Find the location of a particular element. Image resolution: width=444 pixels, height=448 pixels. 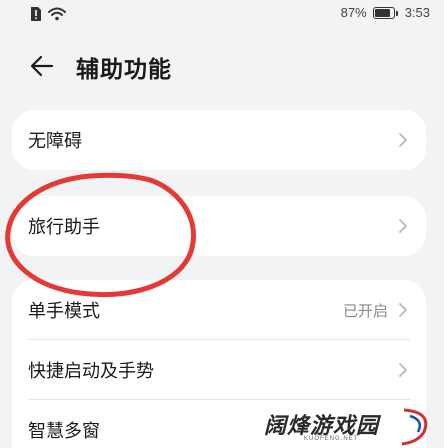

card-travel-assistant: 旅行助手 is located at coordinates (219, 226).